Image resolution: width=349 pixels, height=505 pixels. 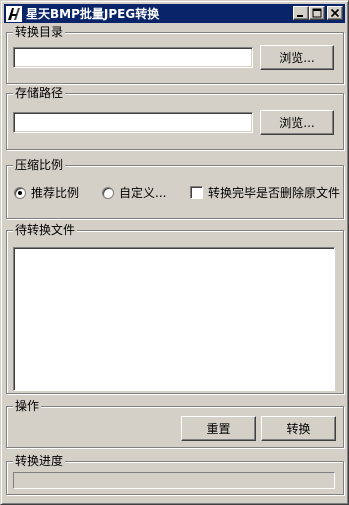 I want to click on save-path-label: 存储路径, so click(x=39, y=93).